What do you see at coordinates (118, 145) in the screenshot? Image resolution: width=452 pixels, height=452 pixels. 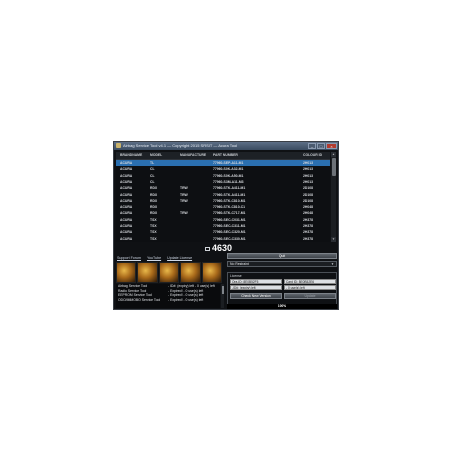 I see `app-icon` at bounding box center [118, 145].